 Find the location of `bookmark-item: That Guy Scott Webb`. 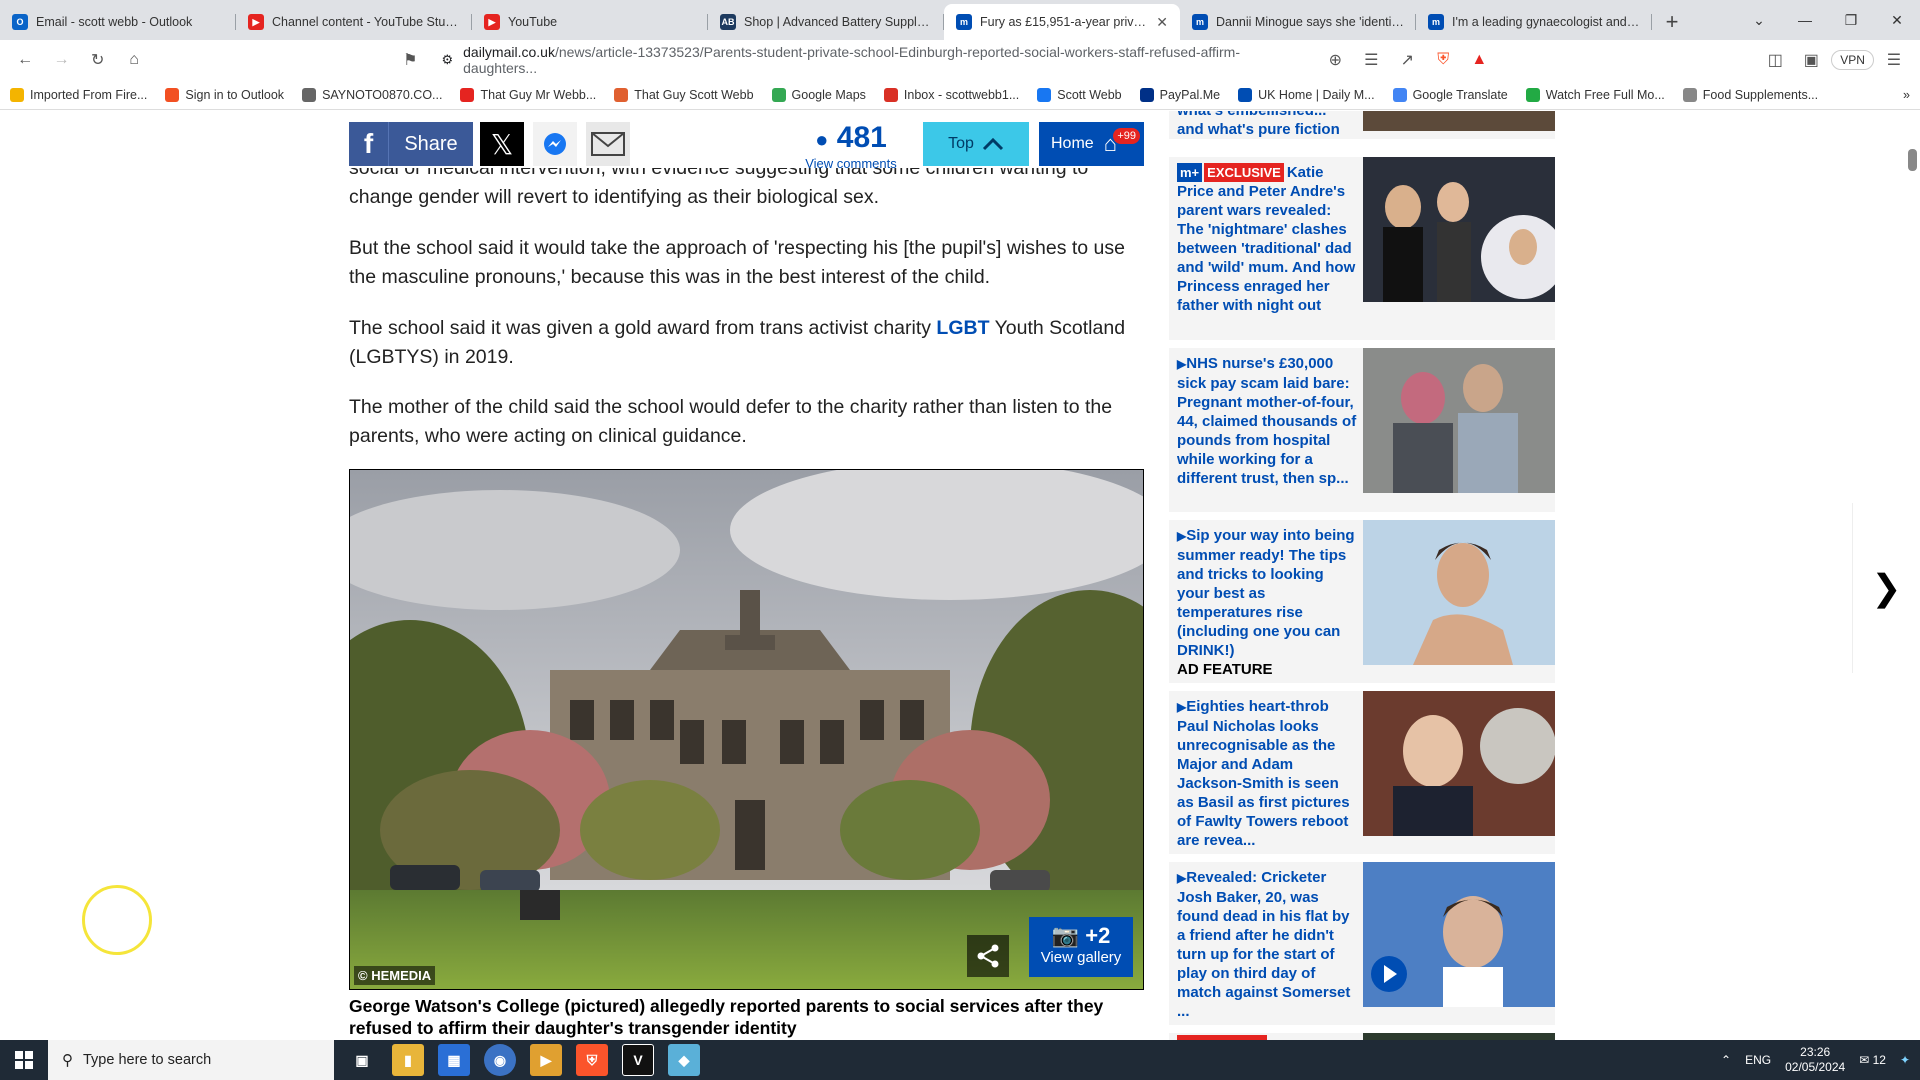

bookmark-item: That Guy Scott Webb is located at coordinates (684, 94).